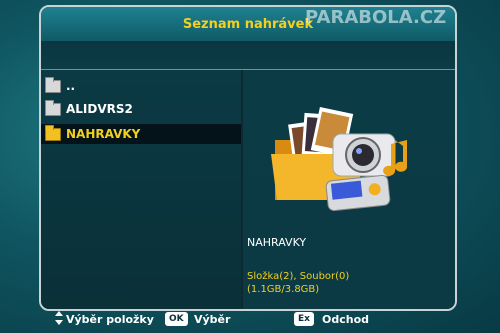 This screenshot has height=333, width=500. What do you see at coordinates (212, 319) in the screenshot?
I see `ok-hint: Výběr` at bounding box center [212, 319].